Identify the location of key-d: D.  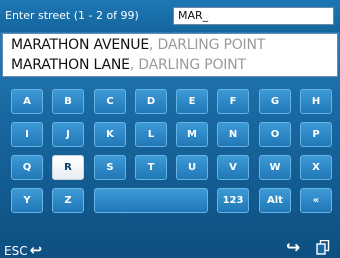
(151, 101).